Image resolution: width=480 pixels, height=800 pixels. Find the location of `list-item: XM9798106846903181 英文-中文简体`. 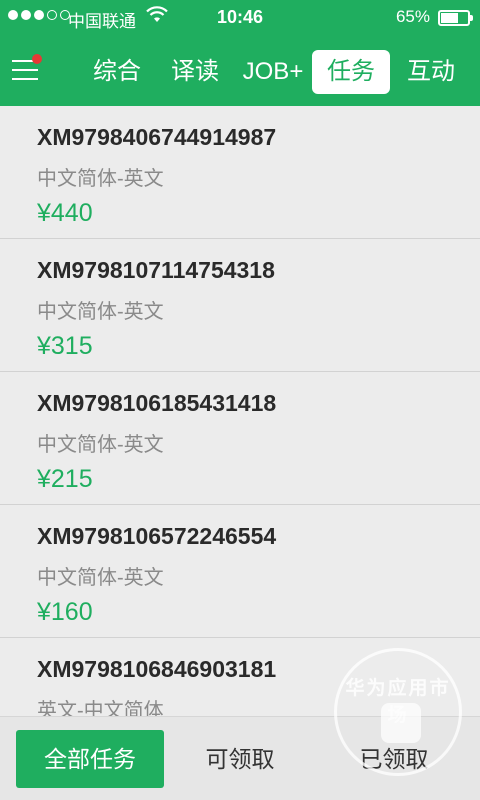

list-item: XM9798106846903181 英文-中文简体 is located at coordinates (240, 677).